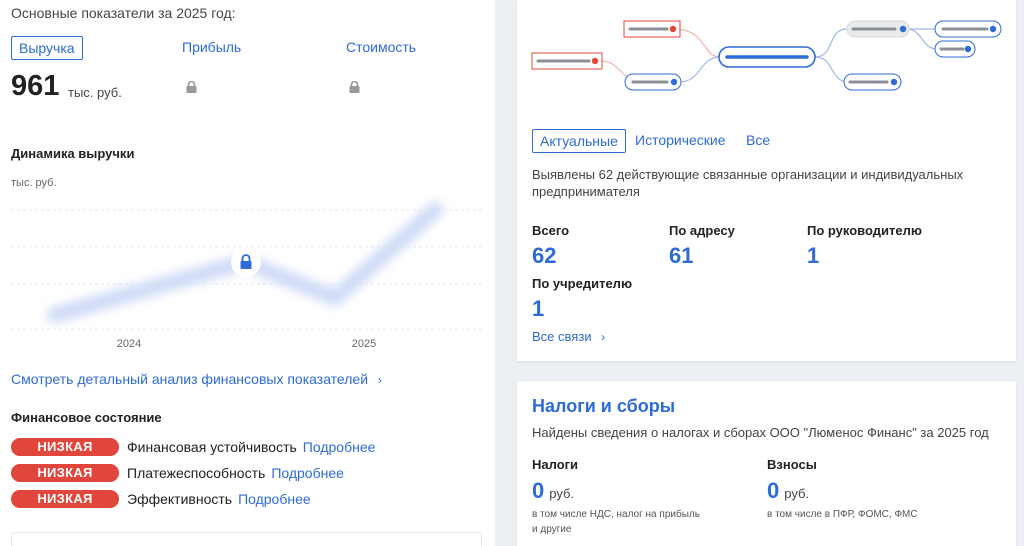 The height and width of the screenshot is (546, 1024). What do you see at coordinates (246, 539) in the screenshot?
I see `next-section-panel` at bounding box center [246, 539].